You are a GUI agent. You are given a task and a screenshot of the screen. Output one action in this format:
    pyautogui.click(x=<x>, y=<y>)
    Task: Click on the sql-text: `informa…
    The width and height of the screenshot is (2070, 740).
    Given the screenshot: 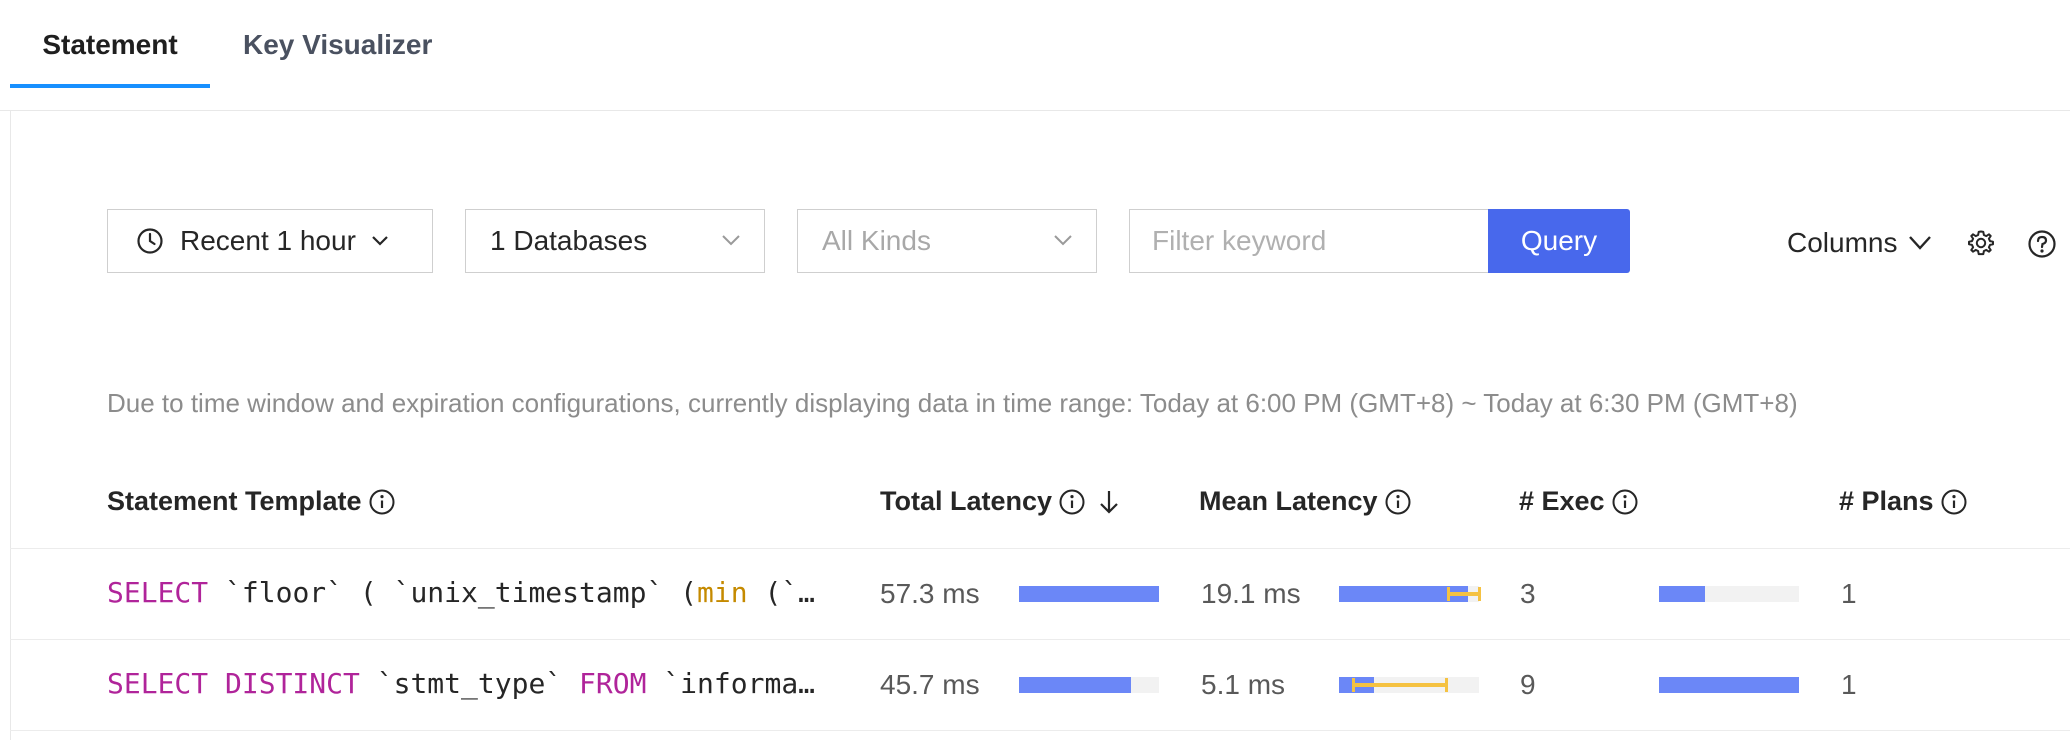 What is the action you would take?
    pyautogui.click(x=731, y=683)
    